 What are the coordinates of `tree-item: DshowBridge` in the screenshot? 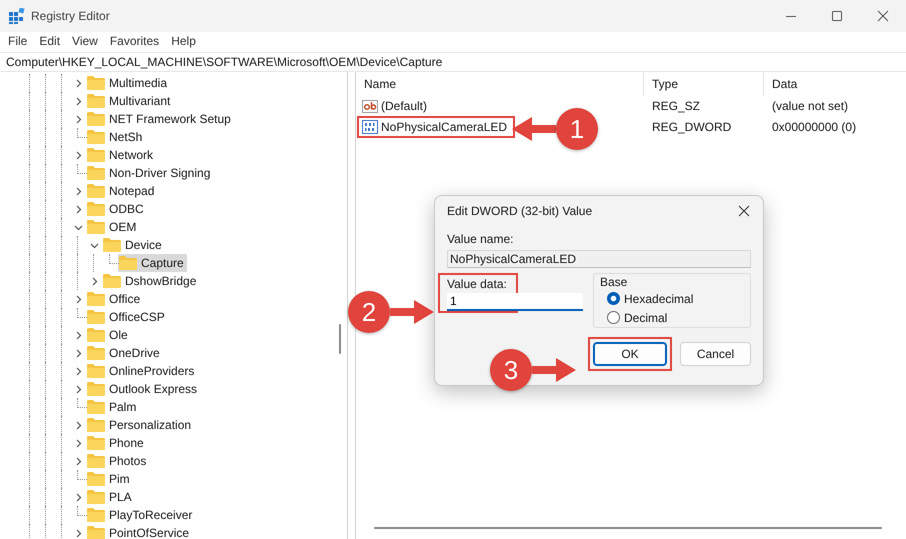 It's located at (151, 281).